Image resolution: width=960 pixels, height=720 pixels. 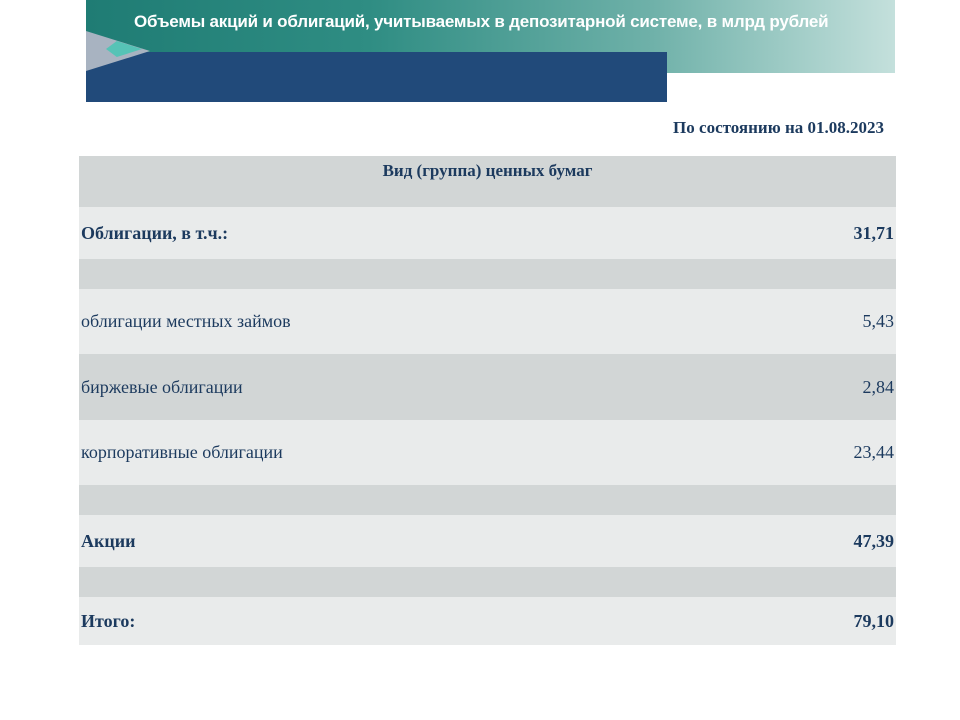 What do you see at coordinates (487, 181) in the screenshot?
I see `table-header: Вид (группа) ценных бумаг` at bounding box center [487, 181].